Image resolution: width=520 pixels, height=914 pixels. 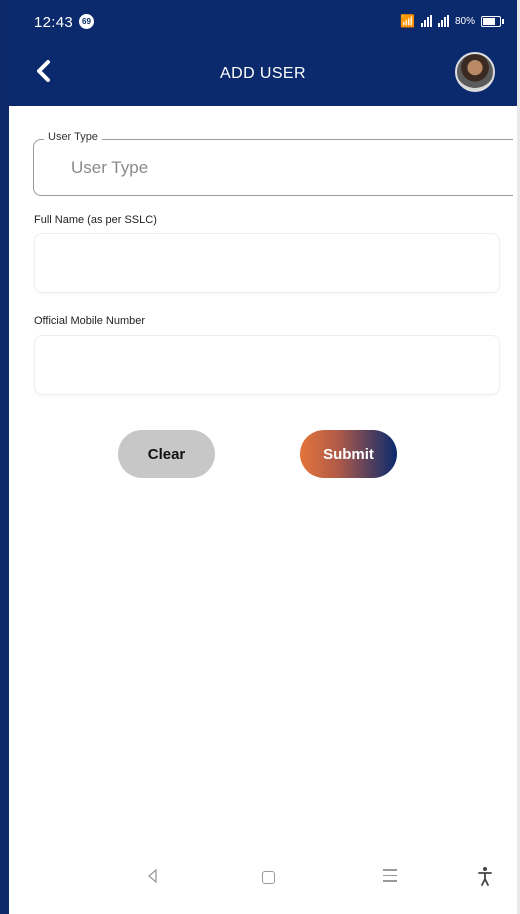 I want to click on user-type-label: User Type, so click(x=73, y=137).